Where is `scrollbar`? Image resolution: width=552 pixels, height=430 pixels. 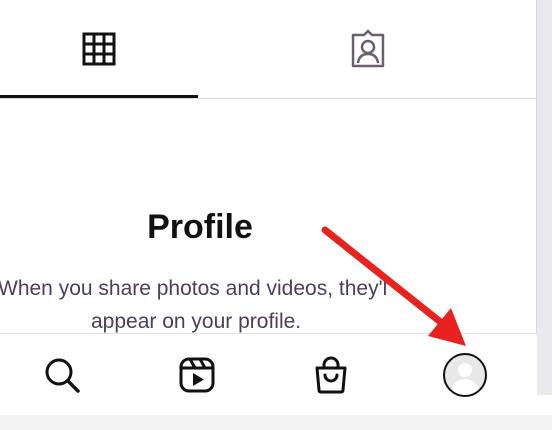
scrollbar is located at coordinates (544, 197).